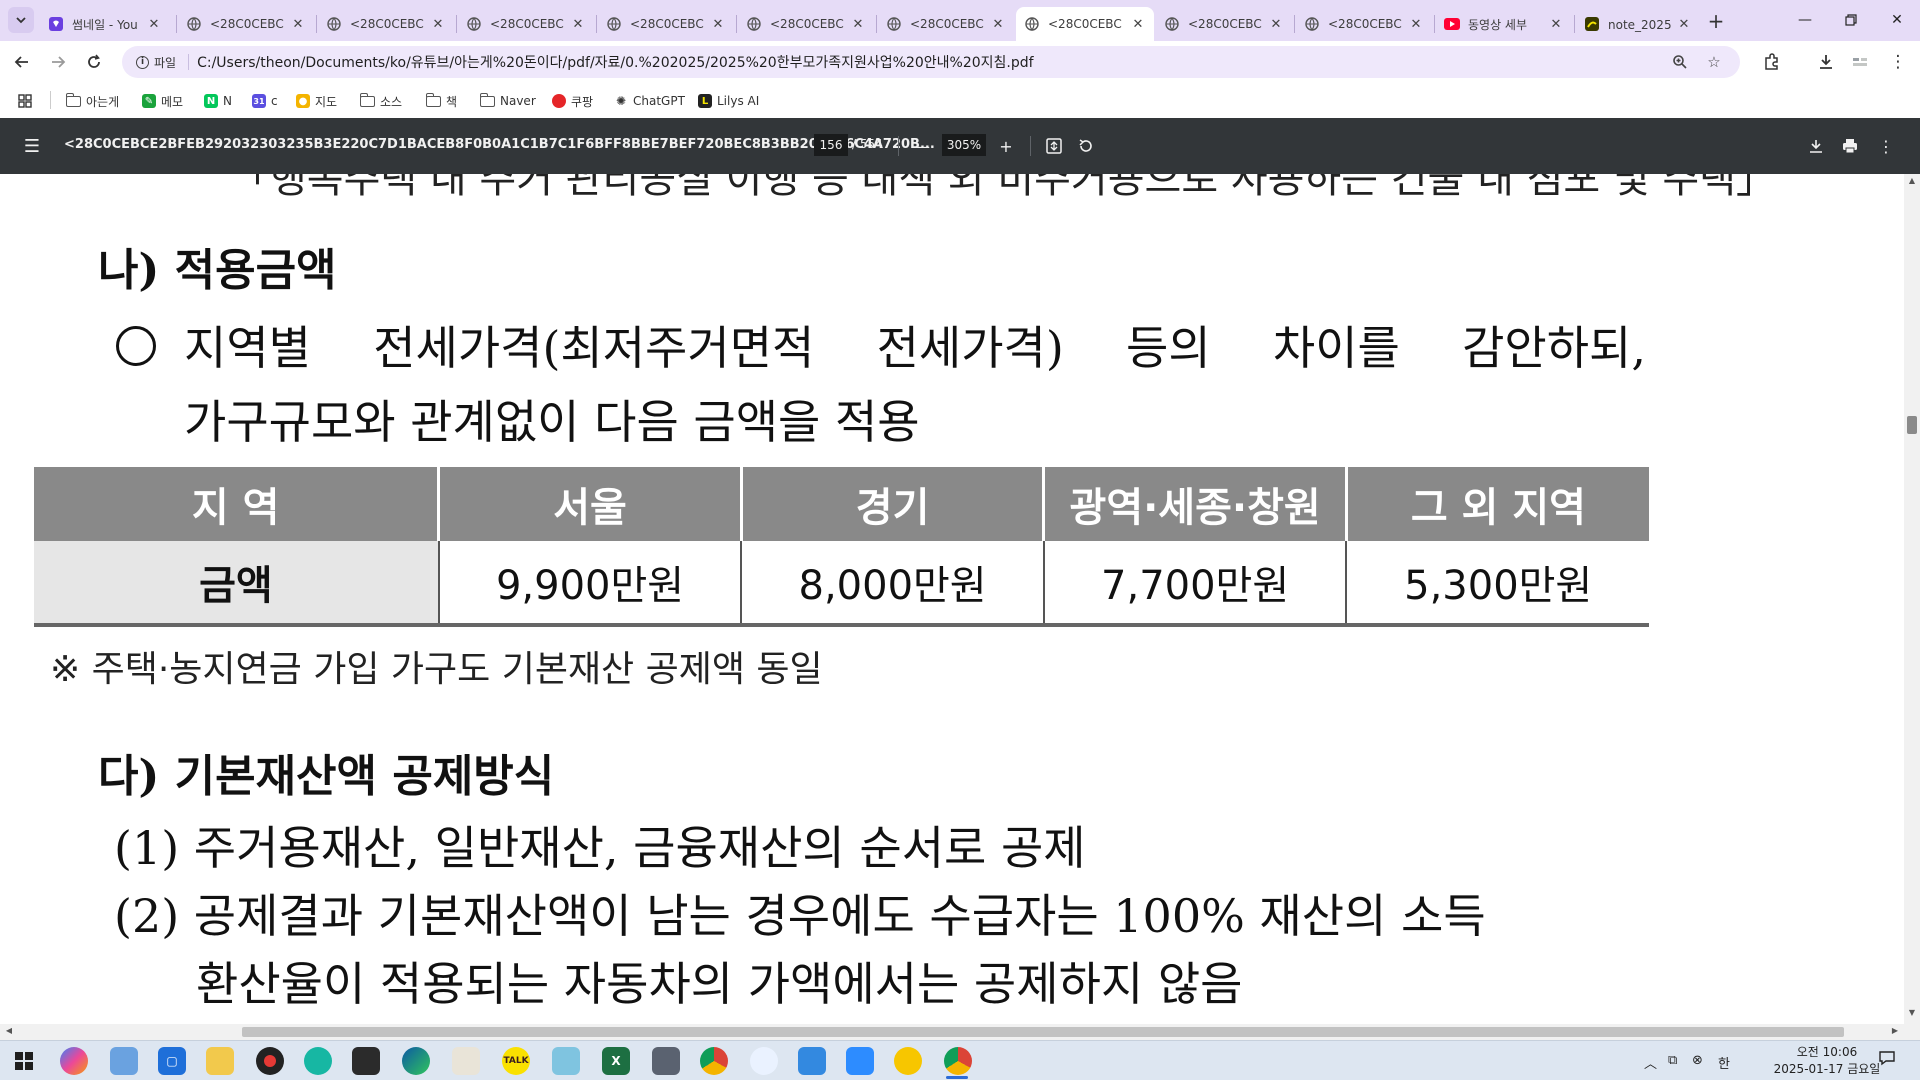  I want to click on ime-indicator: 한, so click(1724, 1062).